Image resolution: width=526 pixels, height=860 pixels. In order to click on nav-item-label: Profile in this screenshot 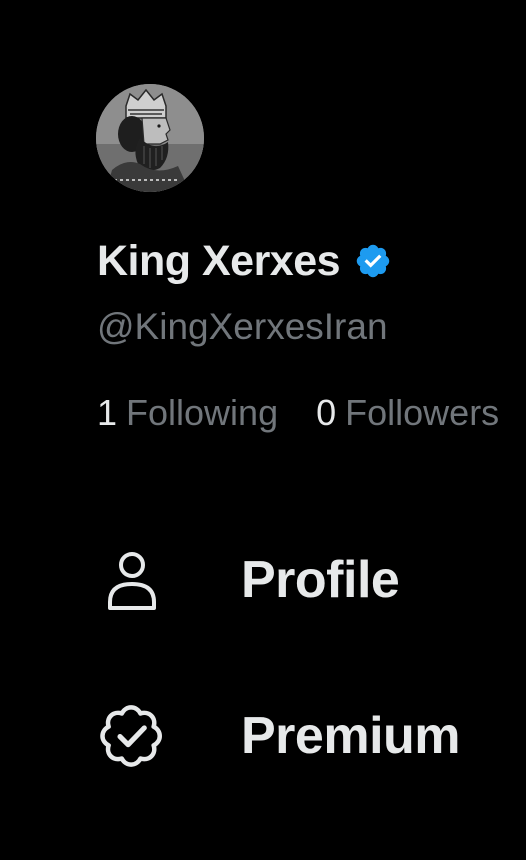, I will do `click(320, 580)`.